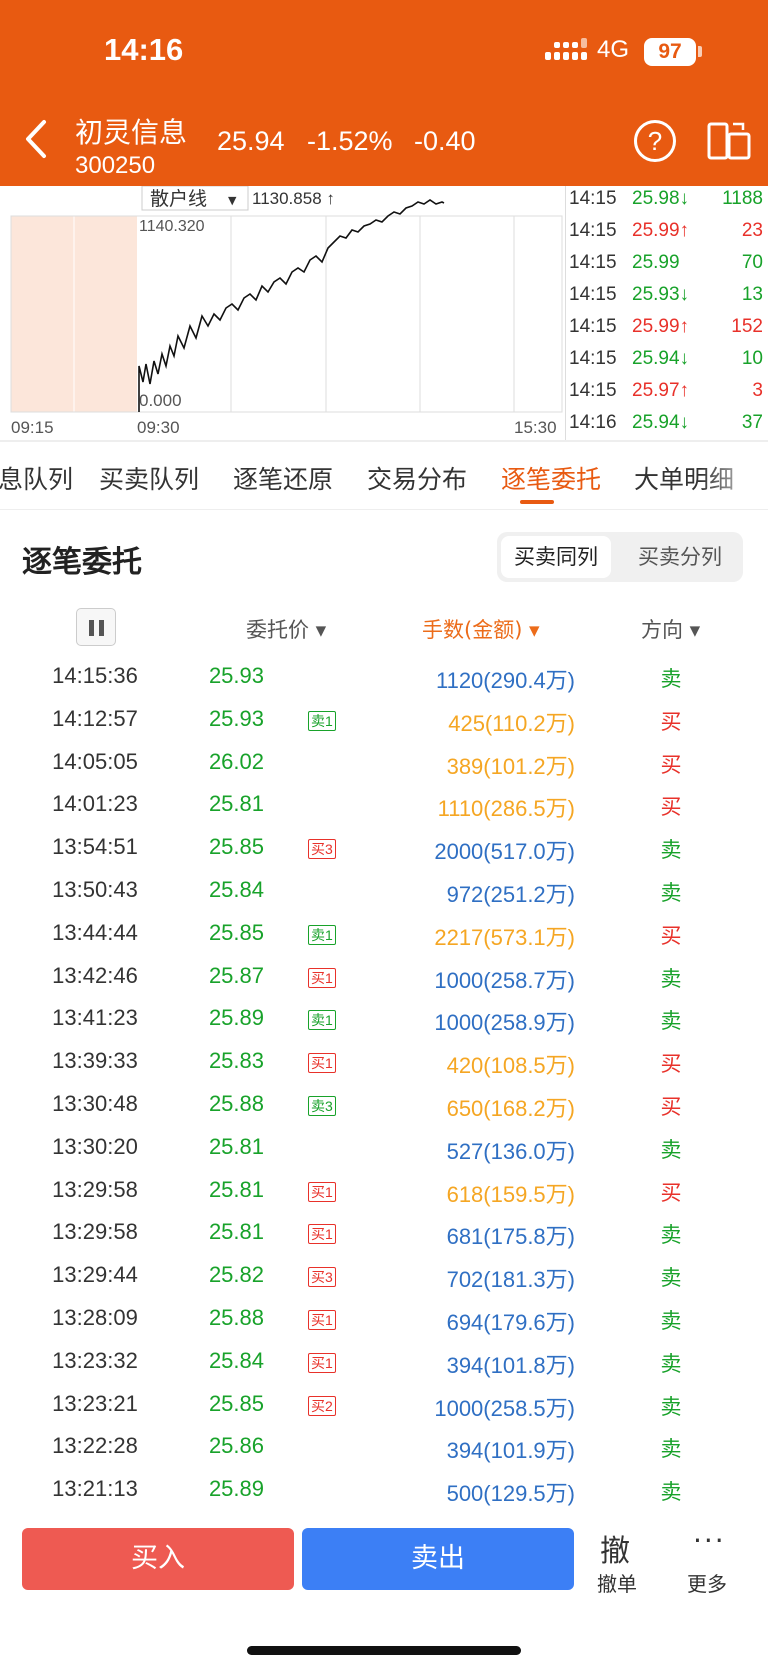 The height and width of the screenshot is (1665, 768). What do you see at coordinates (615, 1548) in the screenshot?
I see `cancel-order-icon: 撤` at bounding box center [615, 1548].